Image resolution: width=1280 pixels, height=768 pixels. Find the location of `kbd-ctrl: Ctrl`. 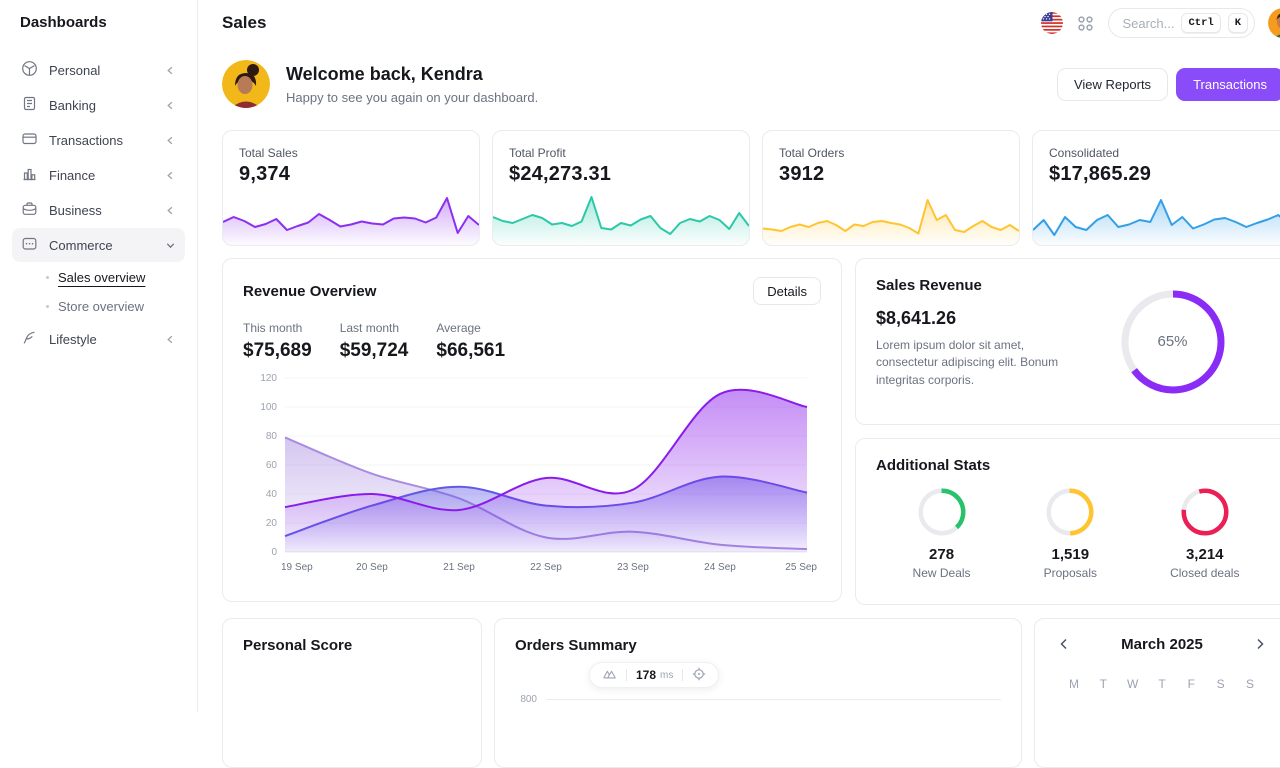

kbd-ctrl: Ctrl is located at coordinates (1200, 23).